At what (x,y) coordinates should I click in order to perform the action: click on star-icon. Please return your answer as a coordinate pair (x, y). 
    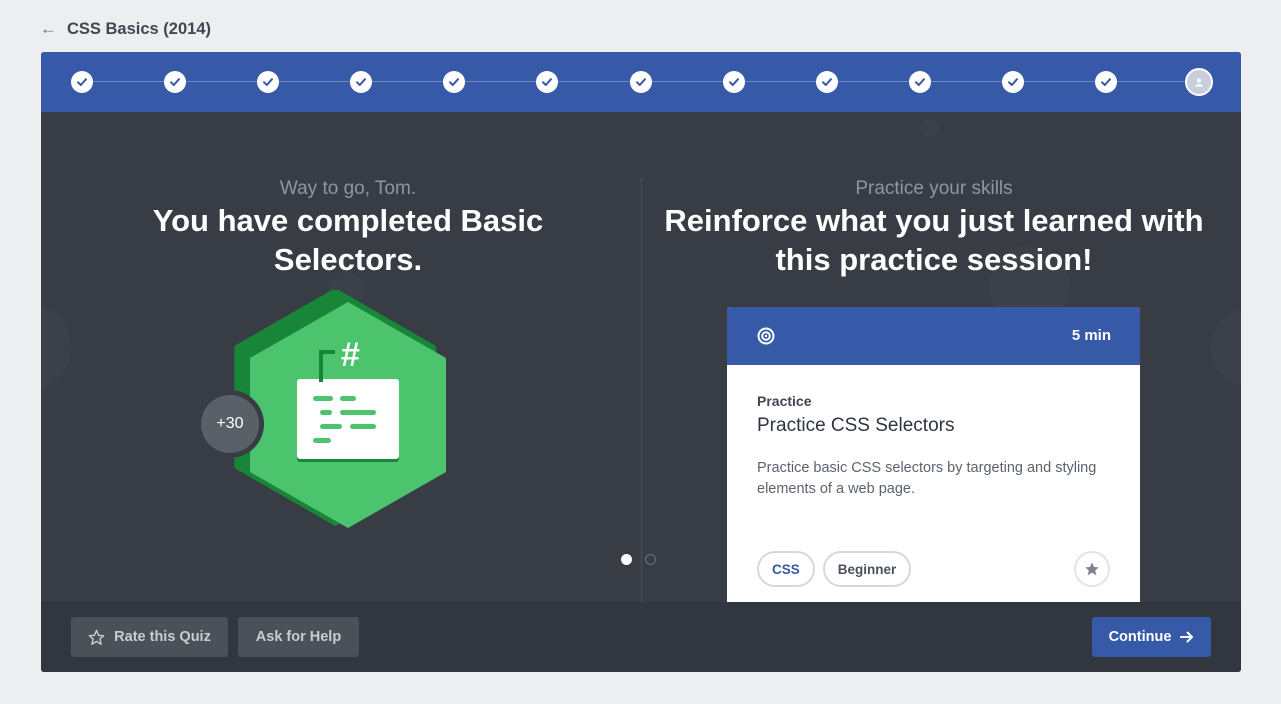
    Looking at the image, I should click on (1092, 569).